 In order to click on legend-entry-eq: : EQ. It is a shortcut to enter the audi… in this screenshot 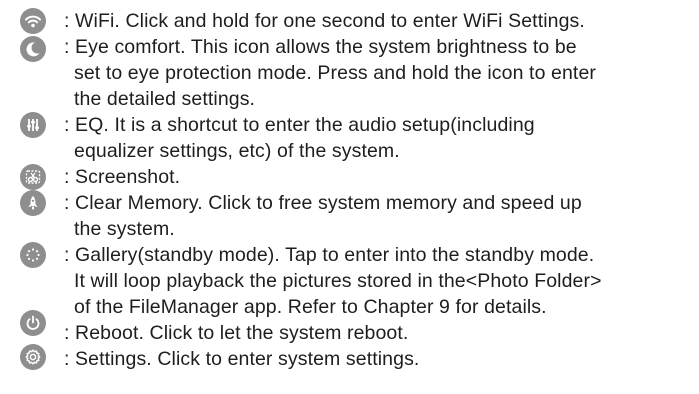, I will do `click(349, 138)`.